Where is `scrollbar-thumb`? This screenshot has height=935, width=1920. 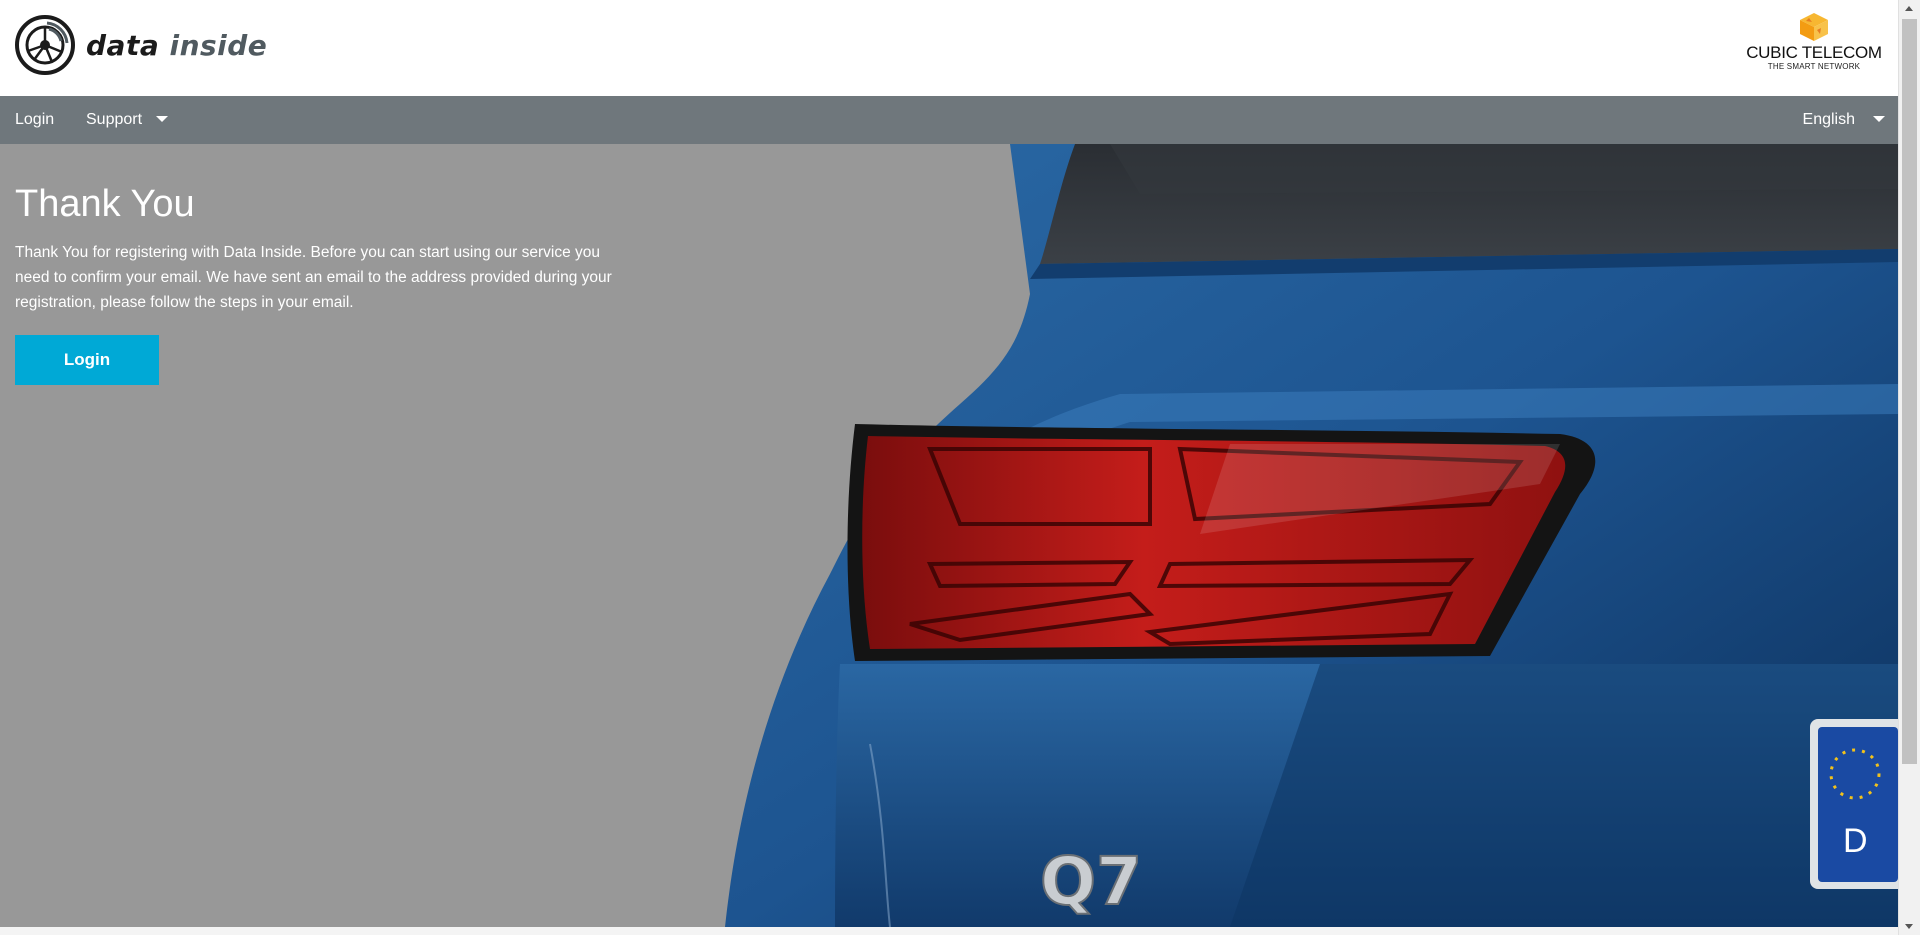
scrollbar-thumb is located at coordinates (1909, 391).